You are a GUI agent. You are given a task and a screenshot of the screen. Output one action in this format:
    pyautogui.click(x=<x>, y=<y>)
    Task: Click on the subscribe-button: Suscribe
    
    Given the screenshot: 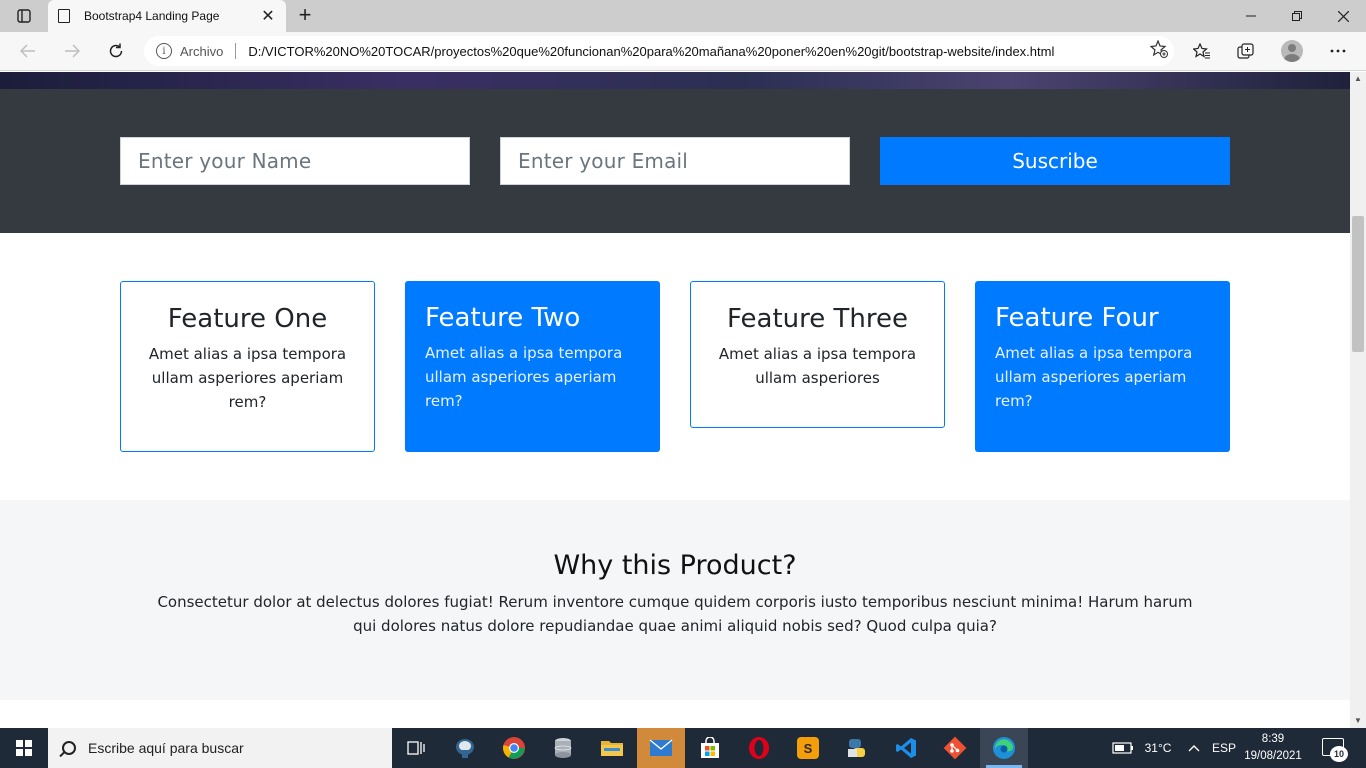 What is the action you would take?
    pyautogui.click(x=1055, y=161)
    